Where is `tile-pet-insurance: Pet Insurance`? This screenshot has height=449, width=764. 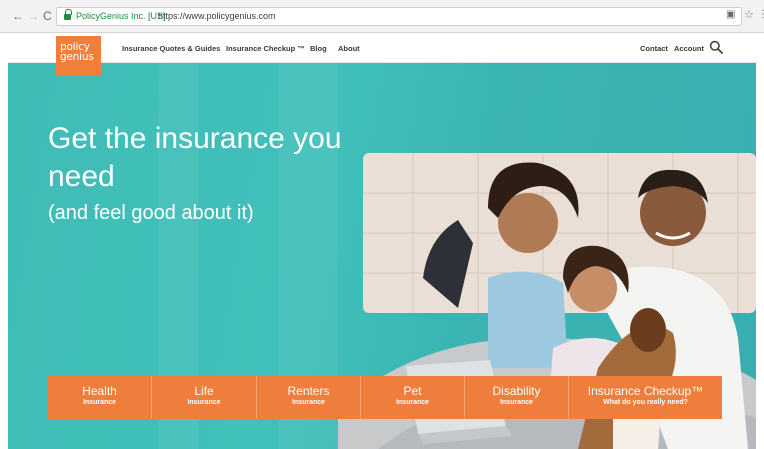
tile-pet-insurance: Pet Insurance is located at coordinates (413, 397).